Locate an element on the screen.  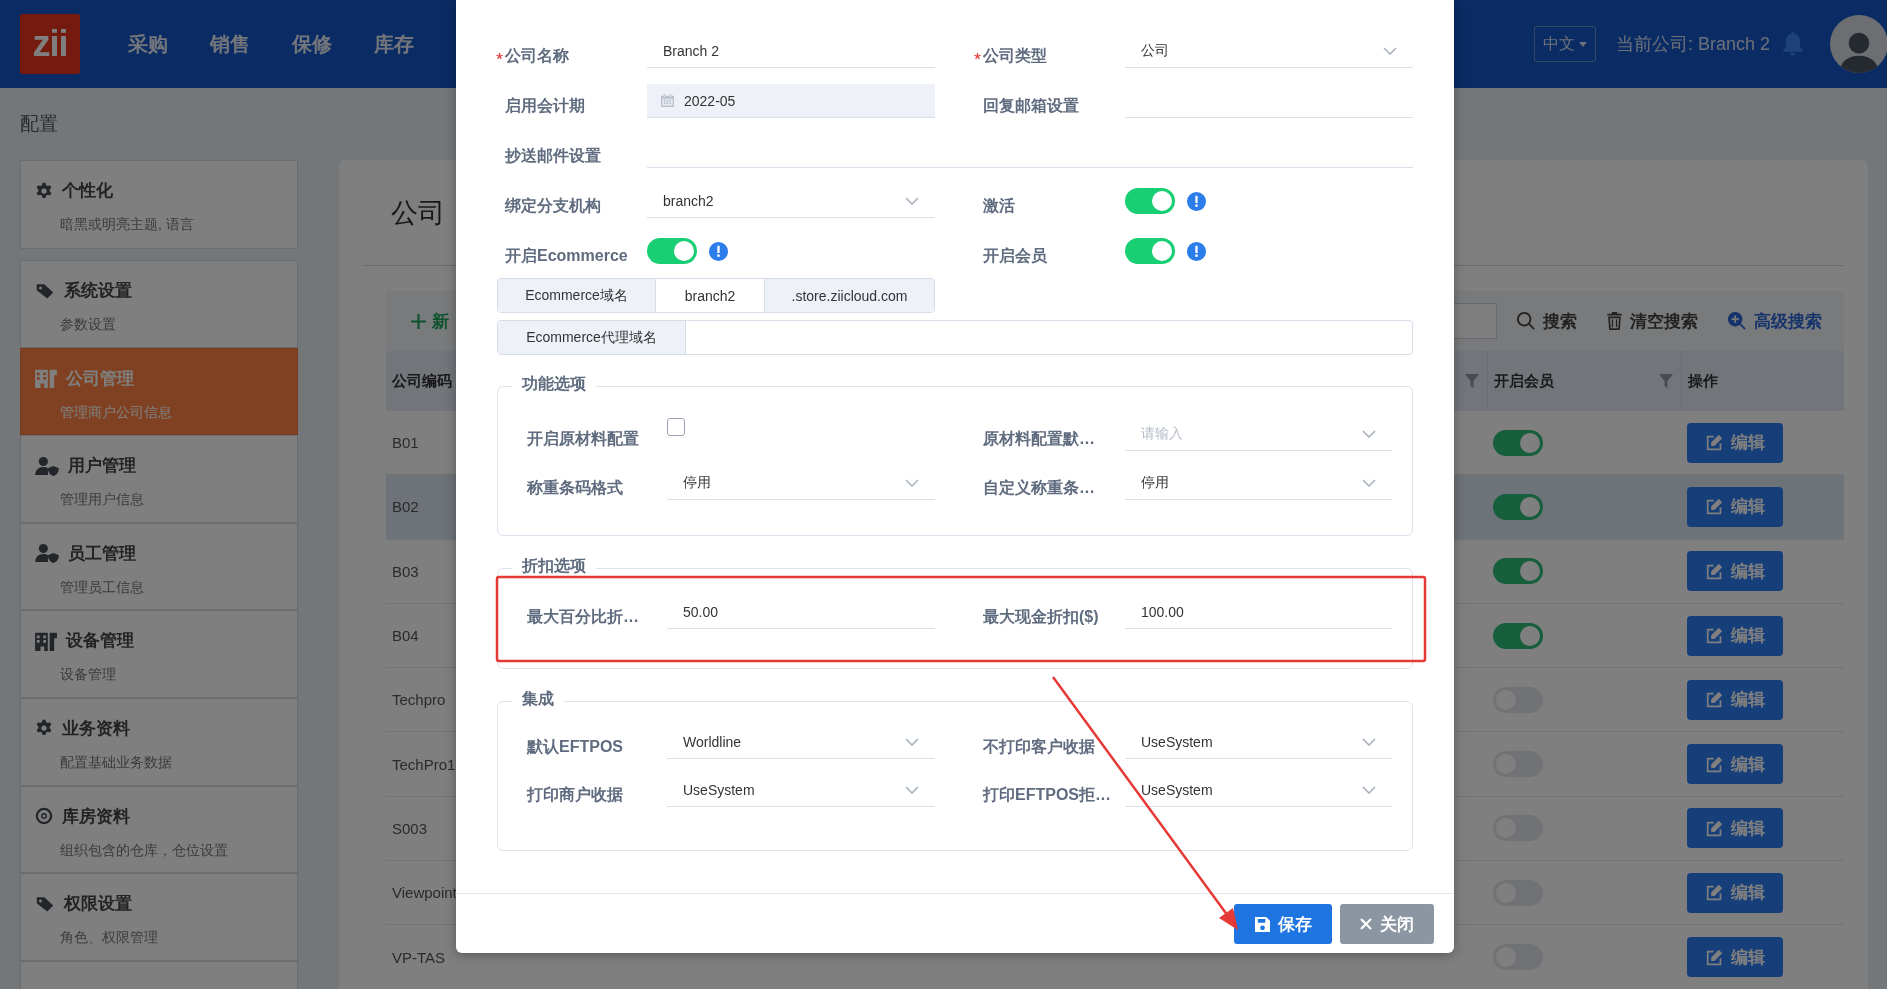
panel-title: 公司 is located at coordinates (418, 213).